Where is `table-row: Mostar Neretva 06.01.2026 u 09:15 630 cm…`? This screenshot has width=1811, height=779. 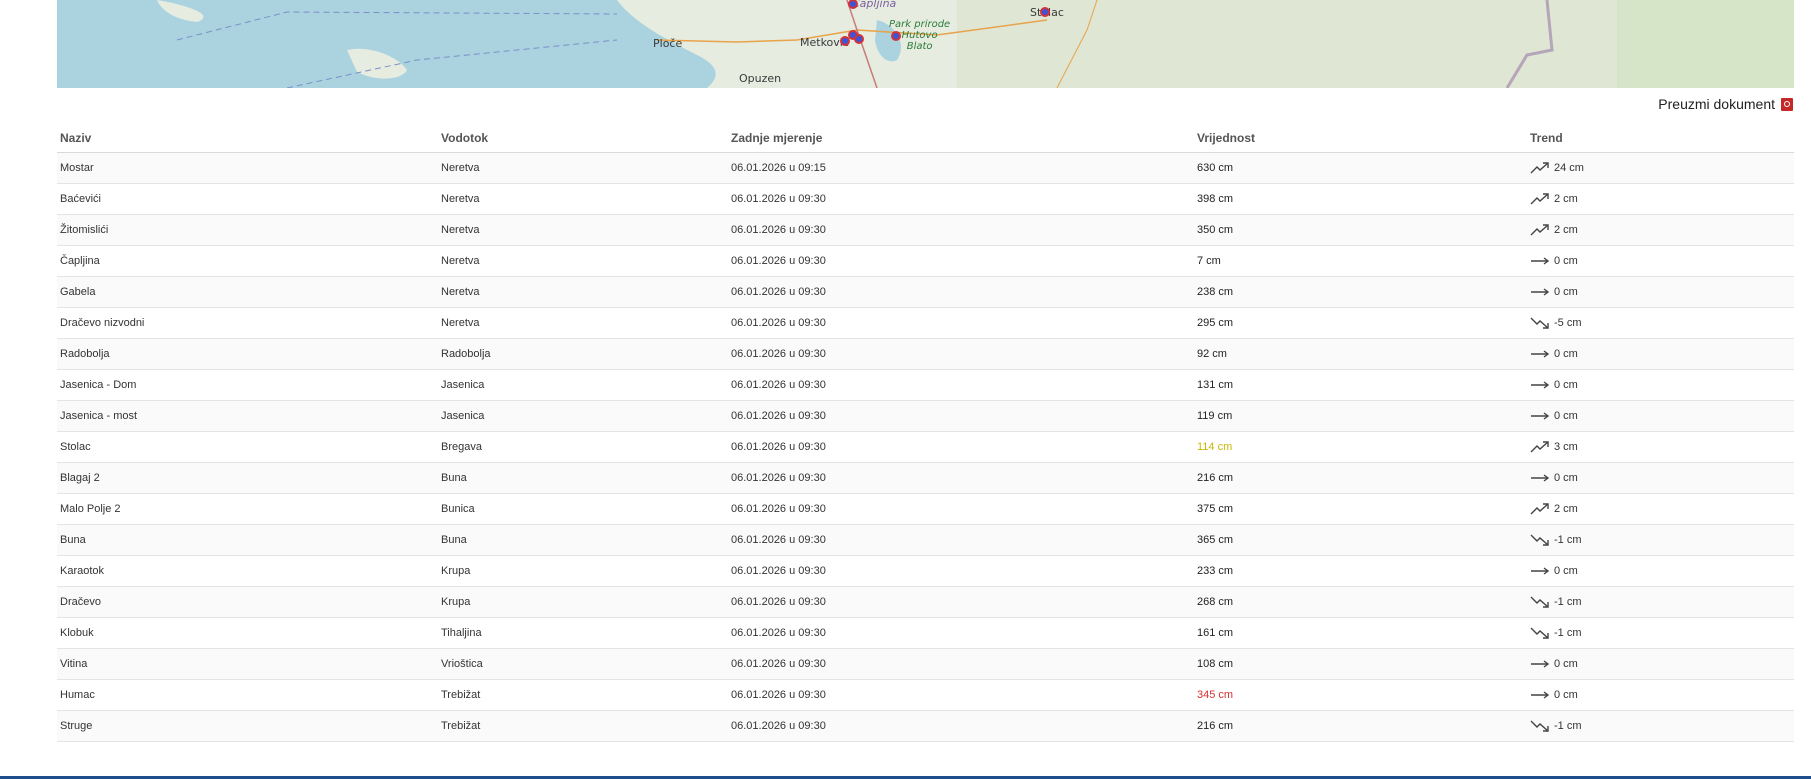 table-row: Mostar Neretva 06.01.2026 u 09:15 630 cm… is located at coordinates (925, 168).